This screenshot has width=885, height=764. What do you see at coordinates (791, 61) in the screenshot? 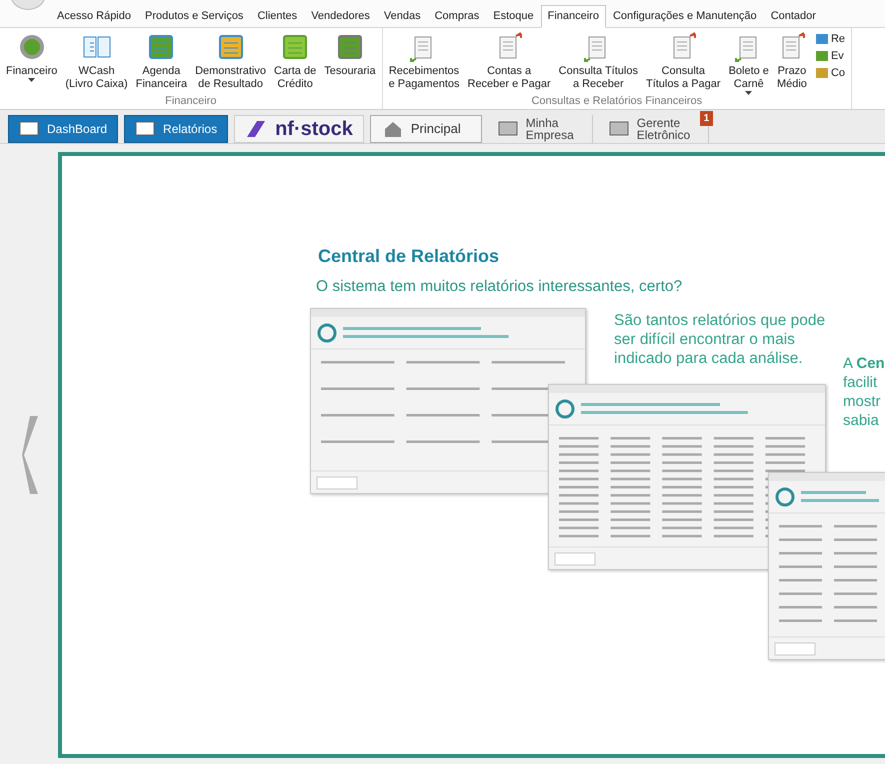
I see `ribbon-button: Prazo Médio` at bounding box center [791, 61].